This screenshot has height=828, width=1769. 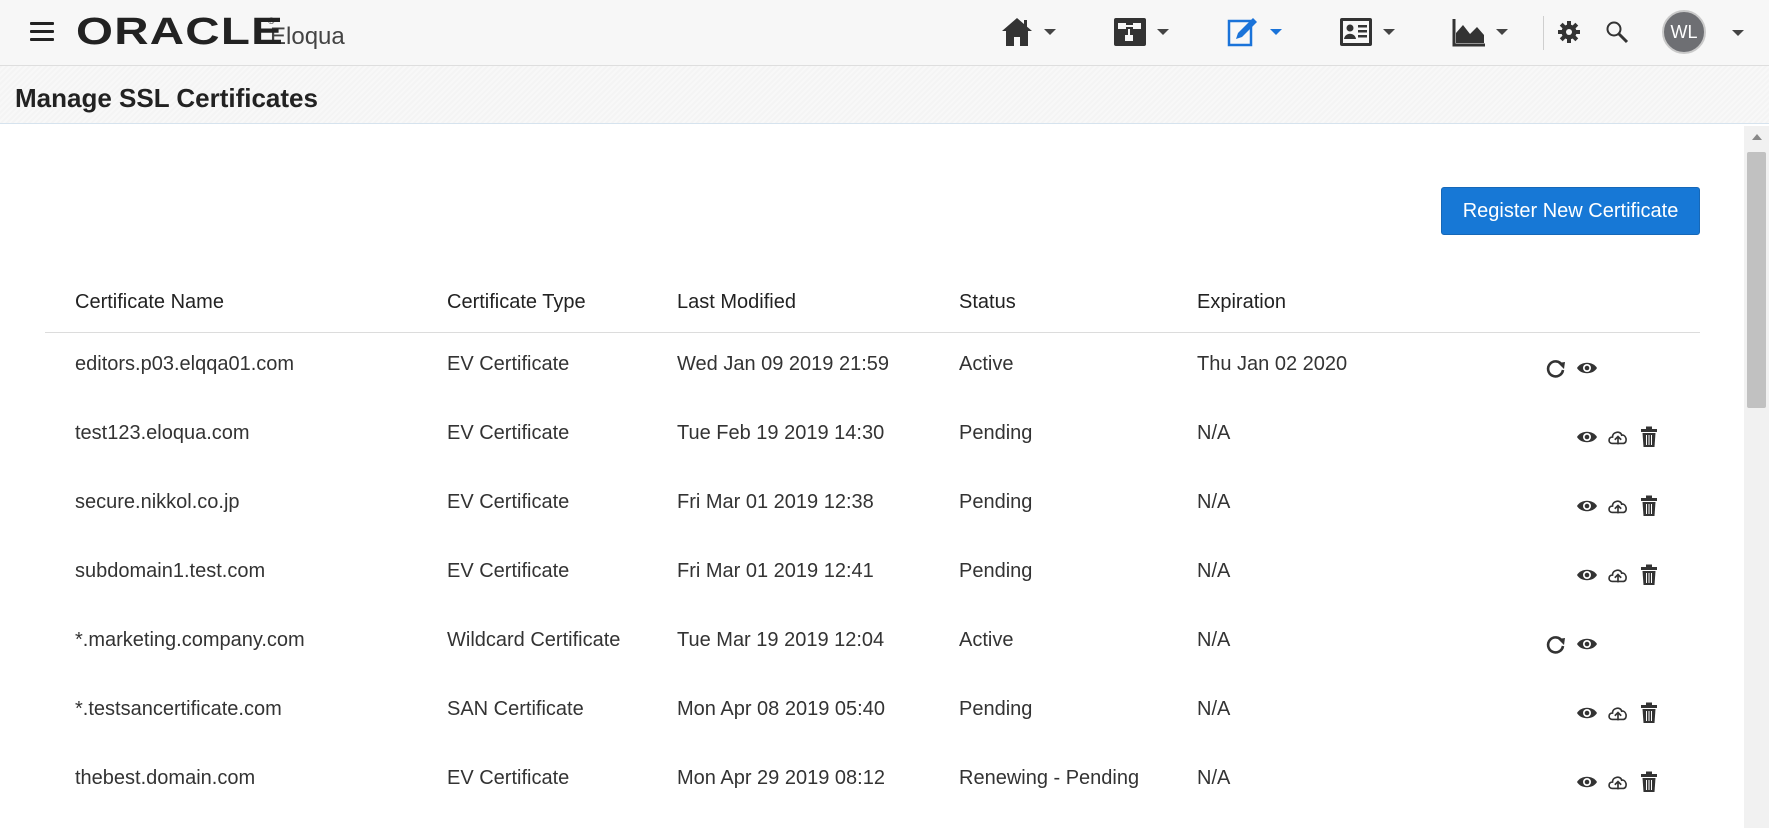 What do you see at coordinates (1049, 778) in the screenshot?
I see `cell-status: Renewing - Pending` at bounding box center [1049, 778].